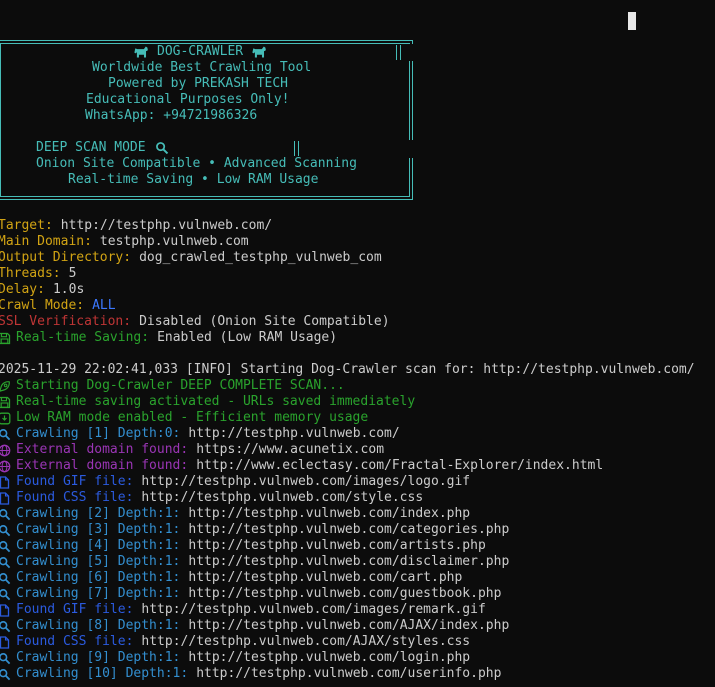 The image size is (715, 687). Describe the element at coordinates (264, 321) in the screenshot. I see `config-value: Disabled (Onion Site Compatible)` at that location.